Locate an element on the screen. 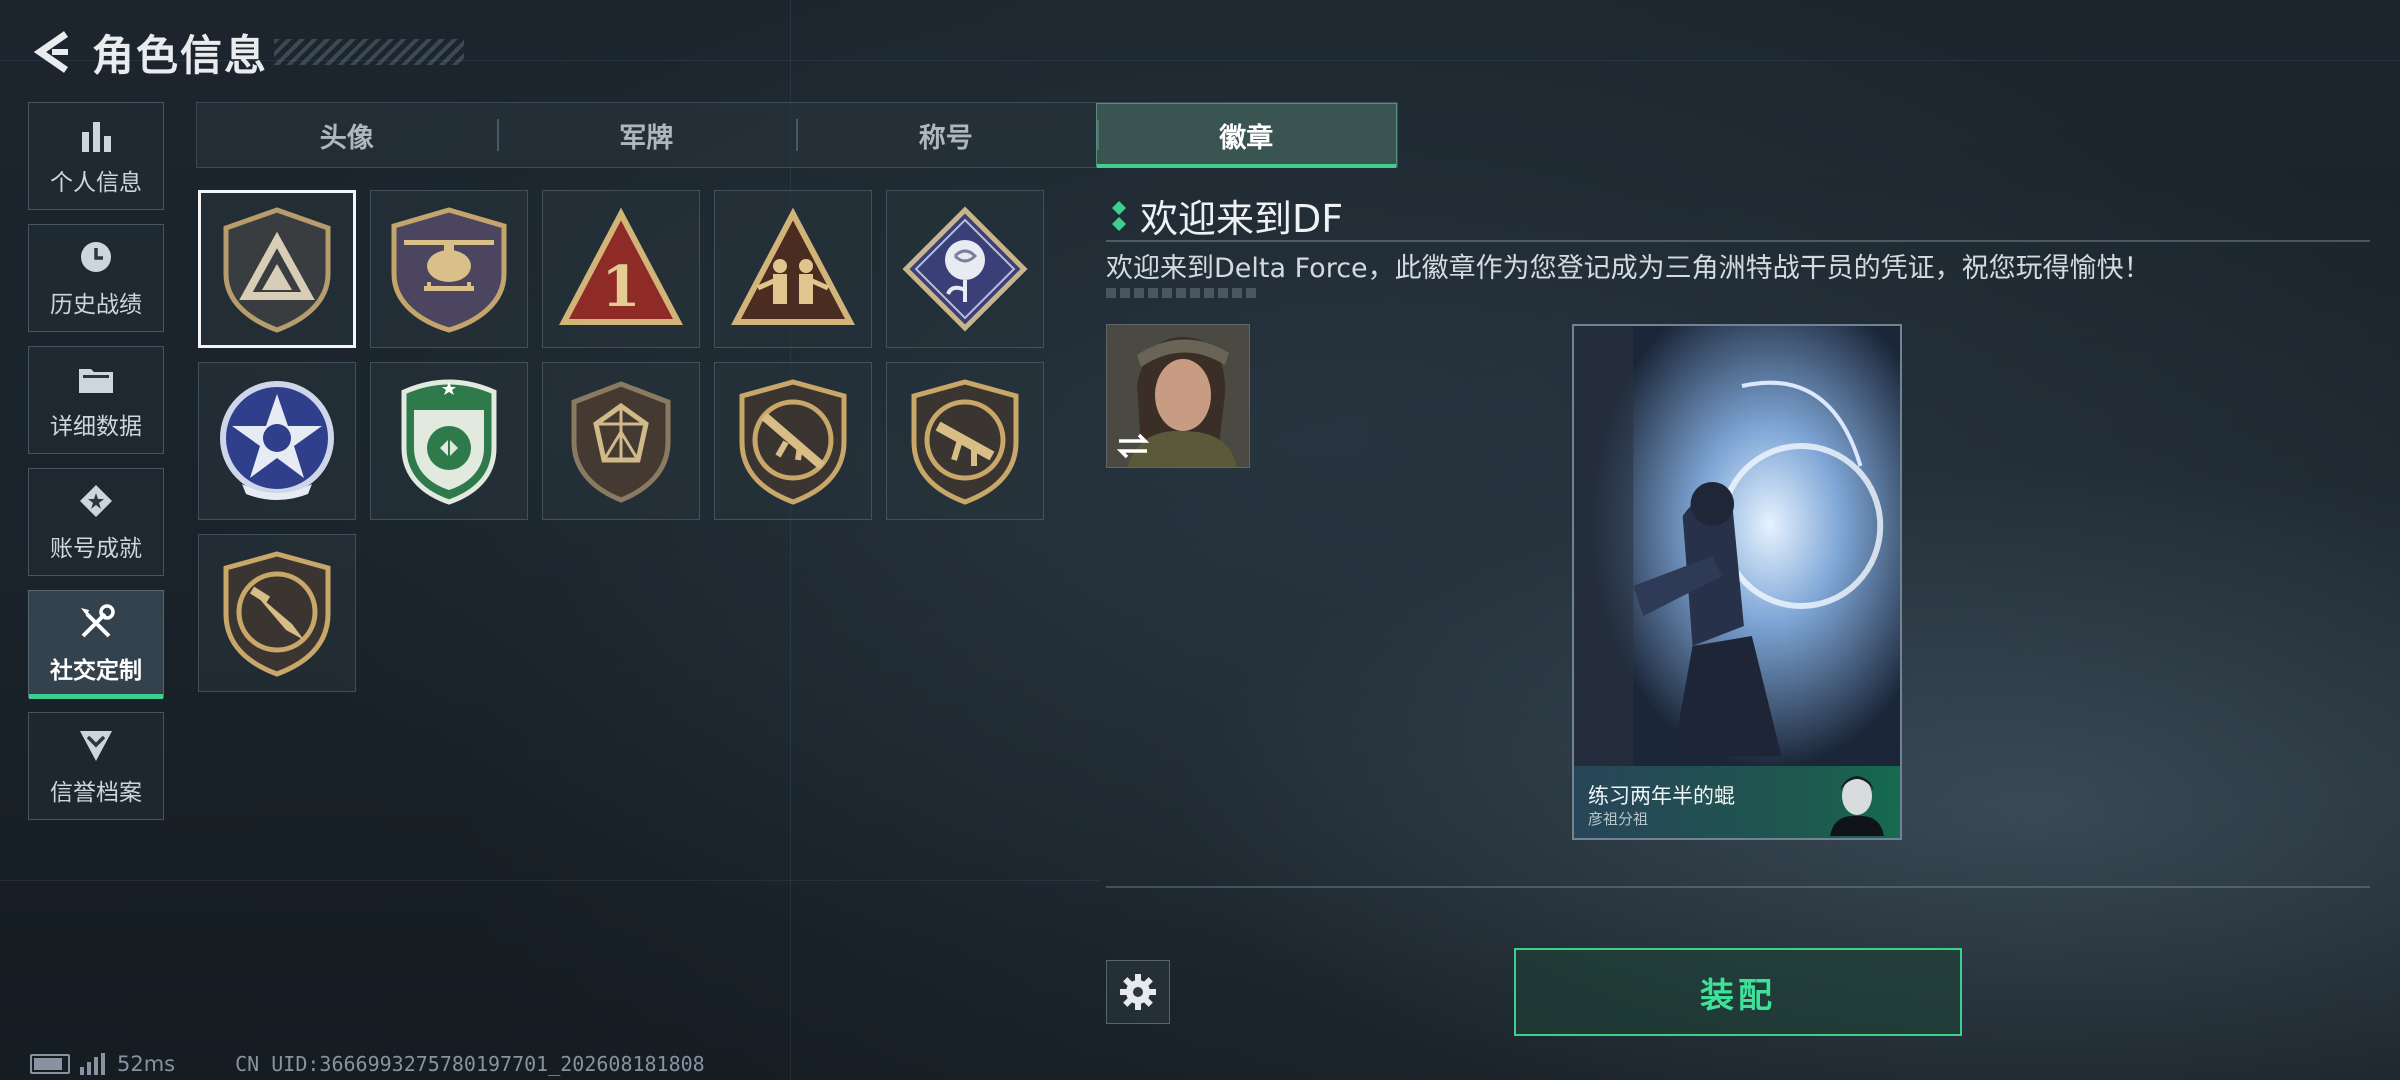 This screenshot has width=2400, height=1080. settings-button is located at coordinates (1138, 992).